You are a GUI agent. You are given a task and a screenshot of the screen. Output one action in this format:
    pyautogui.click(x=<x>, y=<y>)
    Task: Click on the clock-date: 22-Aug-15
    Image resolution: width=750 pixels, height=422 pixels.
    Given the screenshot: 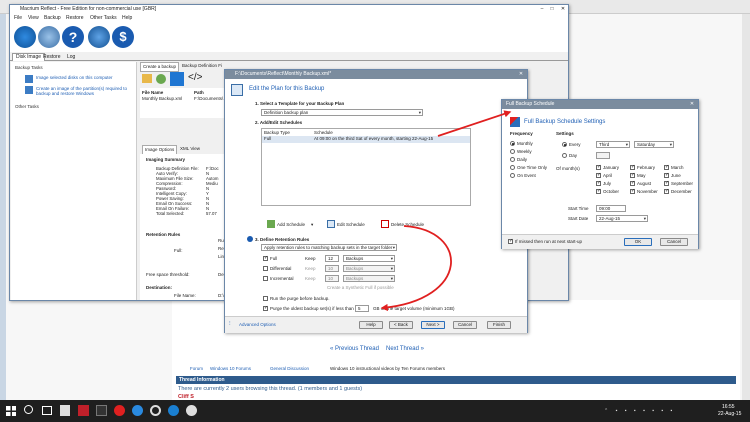 What is the action you would take?
    pyautogui.click(x=729, y=414)
    